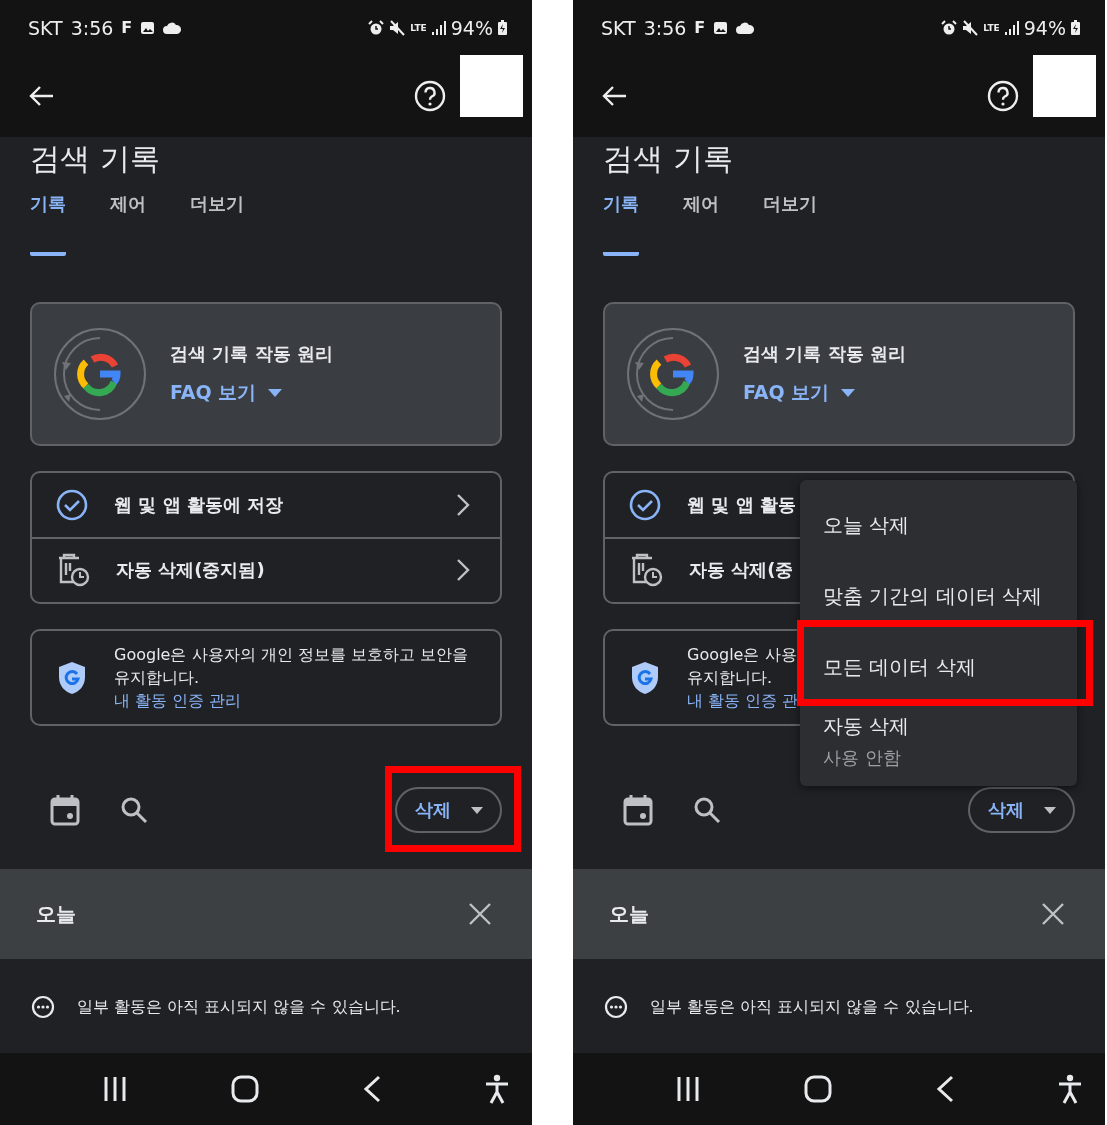 Image resolution: width=1107 pixels, height=1125 pixels. What do you see at coordinates (741, 570) in the screenshot?
I see `setting-label: 자동 삭제(중` at bounding box center [741, 570].